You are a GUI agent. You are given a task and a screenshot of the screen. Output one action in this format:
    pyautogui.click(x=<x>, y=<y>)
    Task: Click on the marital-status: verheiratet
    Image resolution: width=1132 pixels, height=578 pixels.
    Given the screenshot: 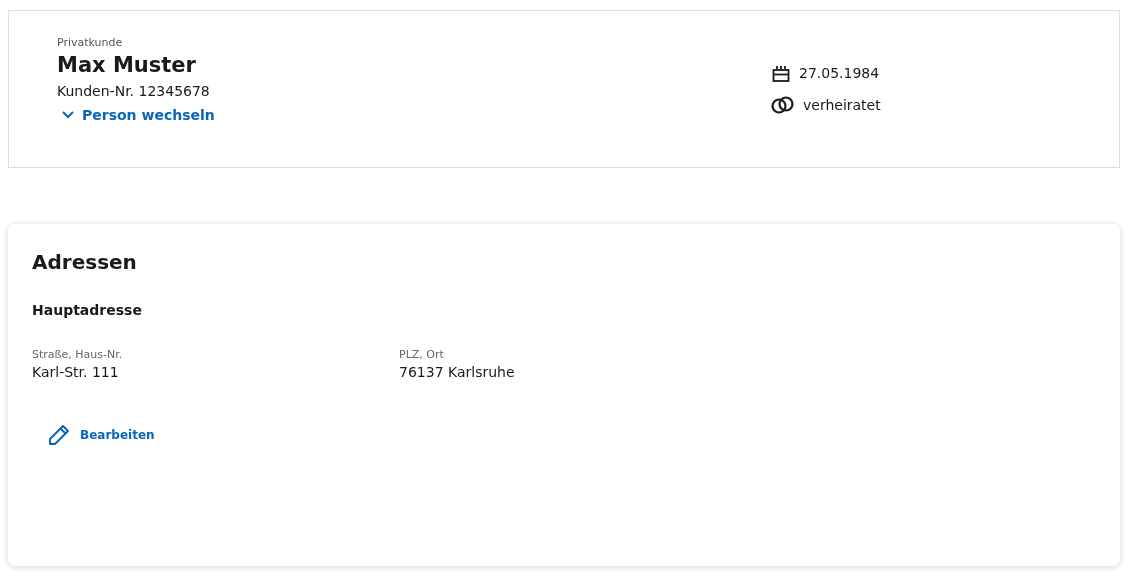 What is the action you would take?
    pyautogui.click(x=842, y=105)
    